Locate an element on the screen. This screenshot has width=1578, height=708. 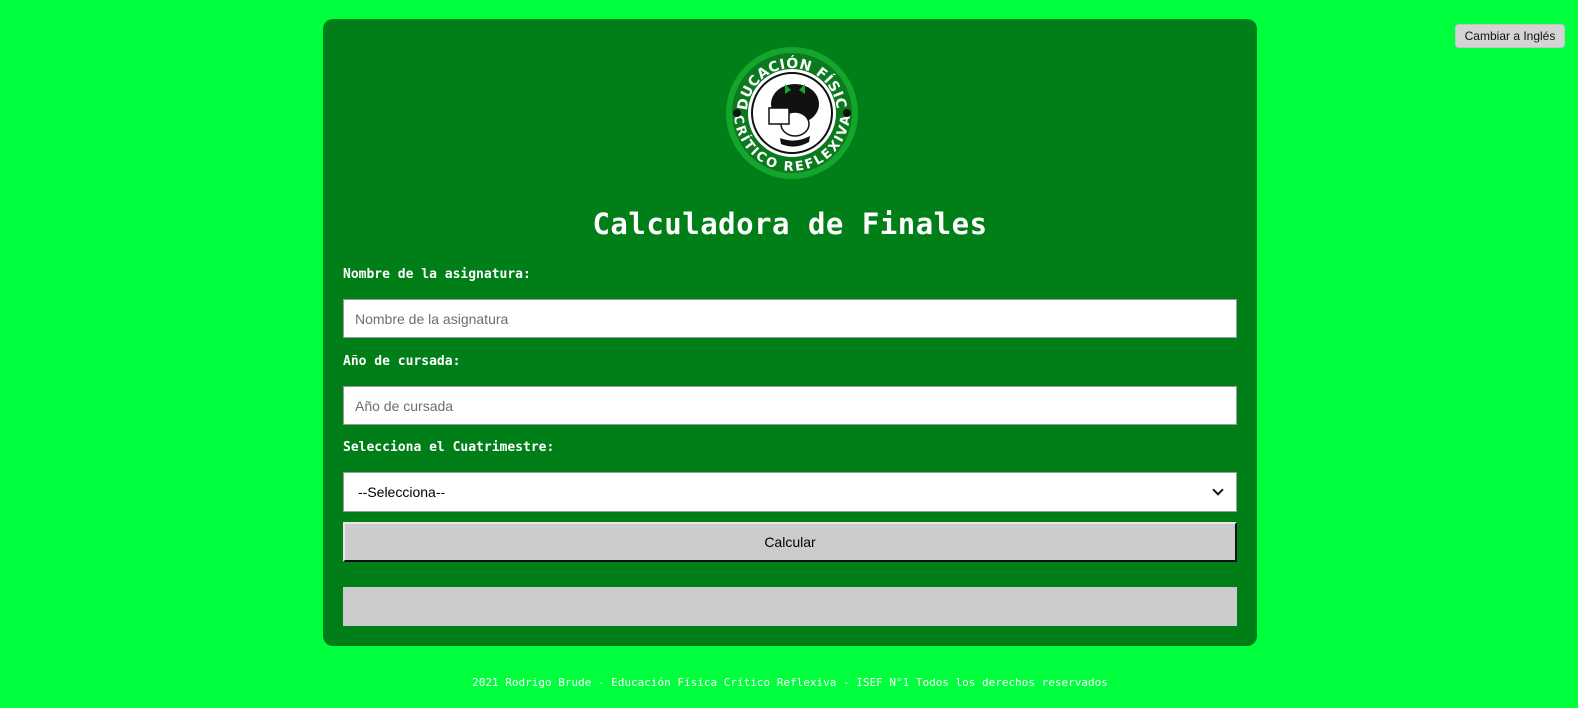
page-title: Calculadora de Finales is located at coordinates (790, 224).